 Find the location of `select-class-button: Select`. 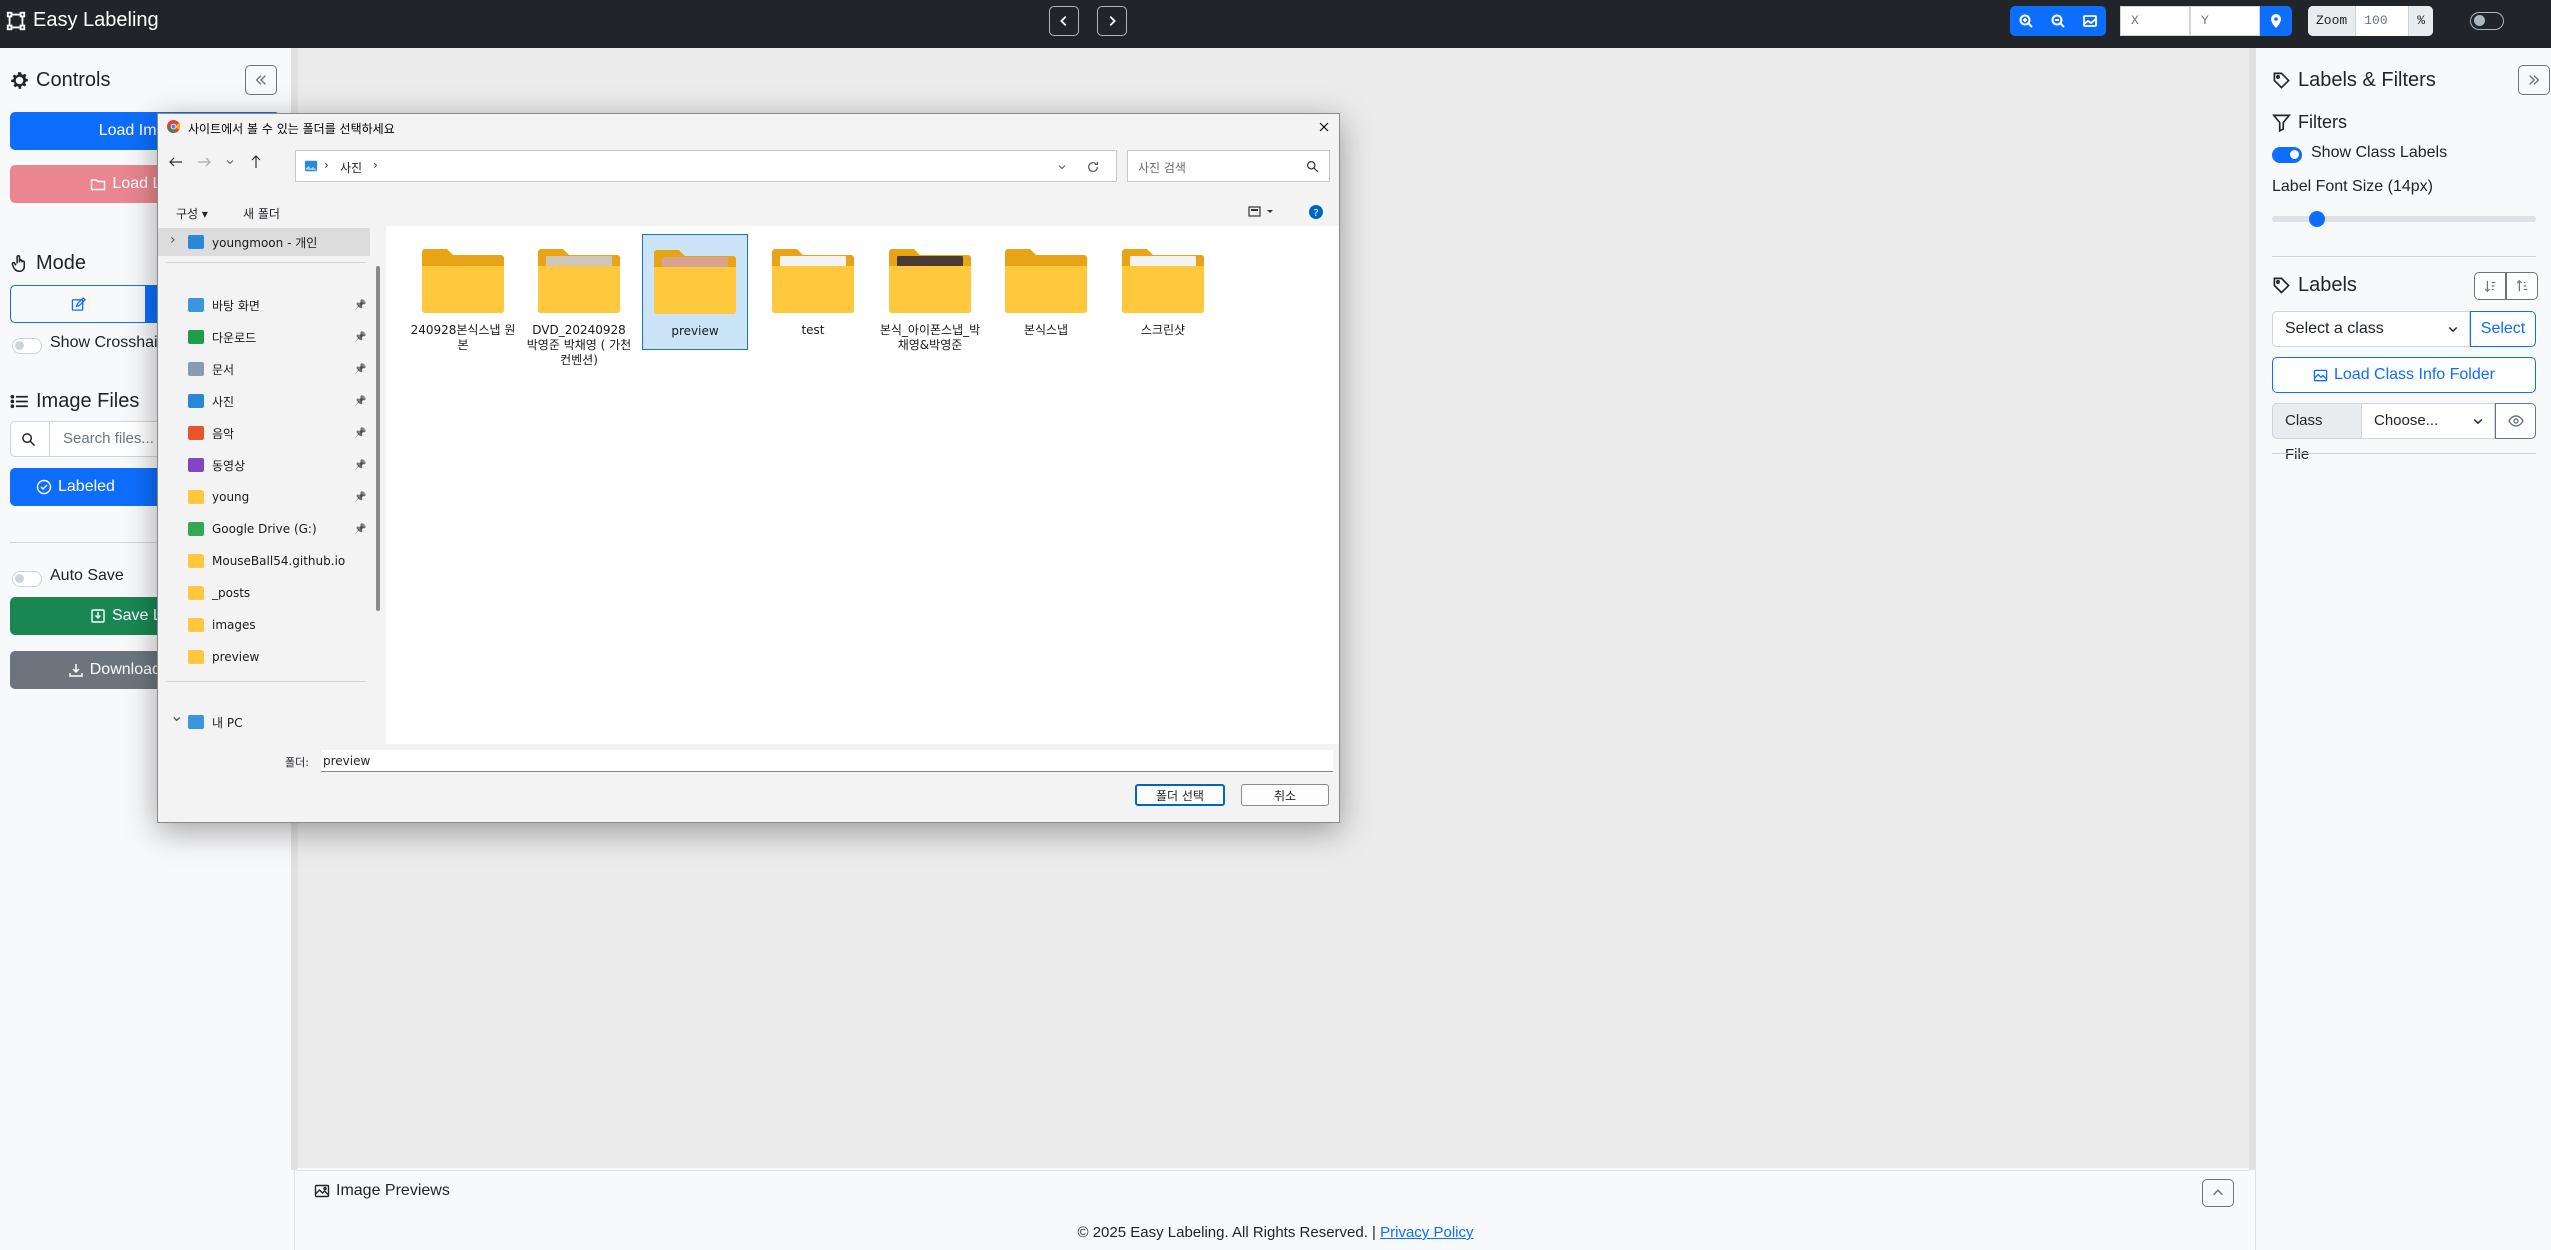

select-class-button: Select is located at coordinates (2503, 329).